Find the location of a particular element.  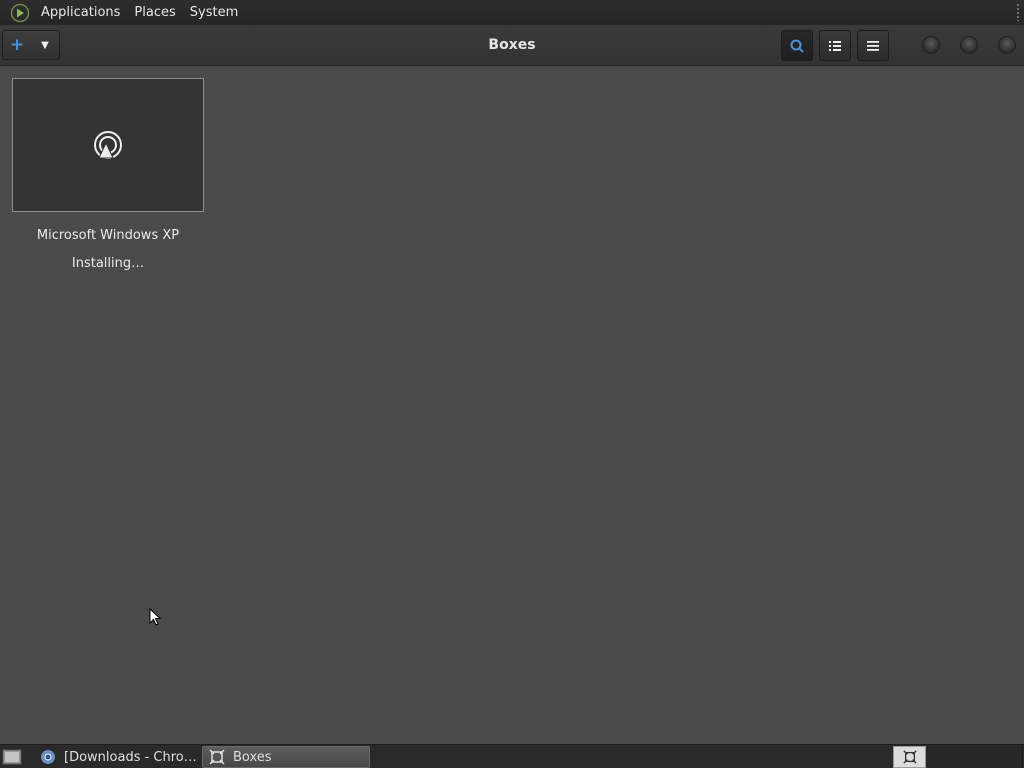

search-button is located at coordinates (797, 45).